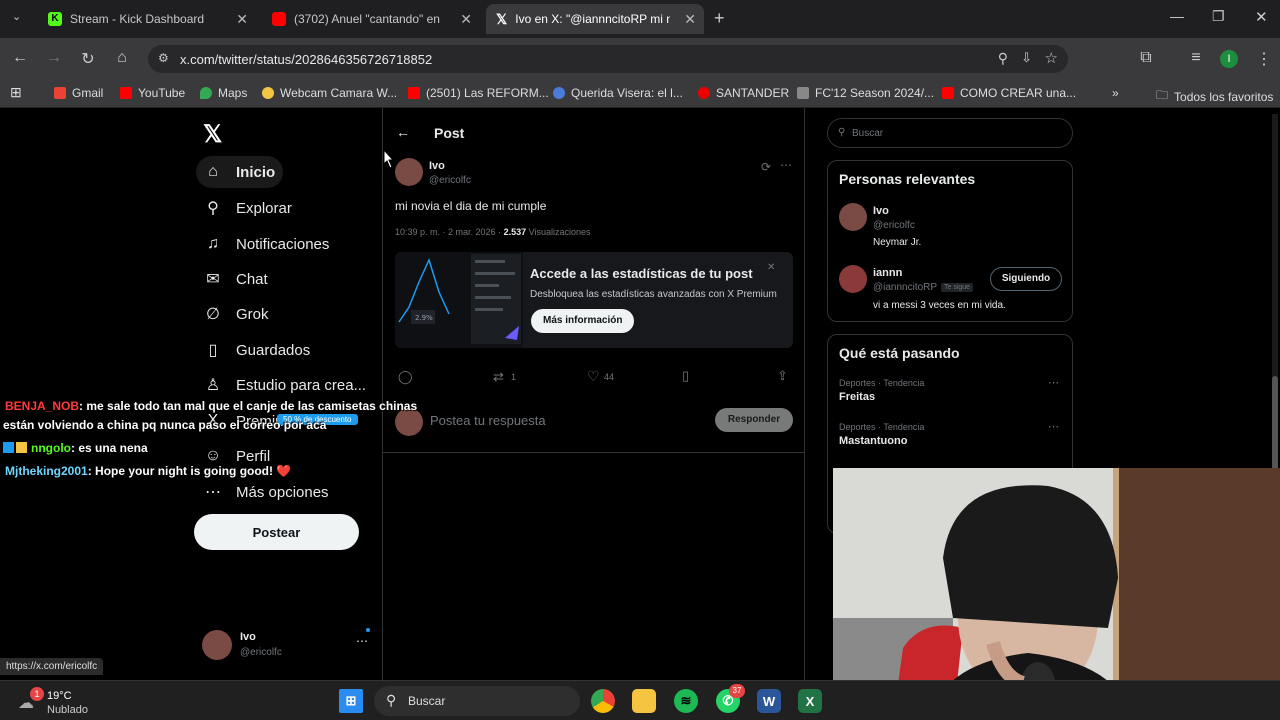 This screenshot has height=720, width=1280. What do you see at coordinates (69, 702) in the screenshot?
I see `weather-widget: ☁ 1 19°C Nublado` at bounding box center [69, 702].